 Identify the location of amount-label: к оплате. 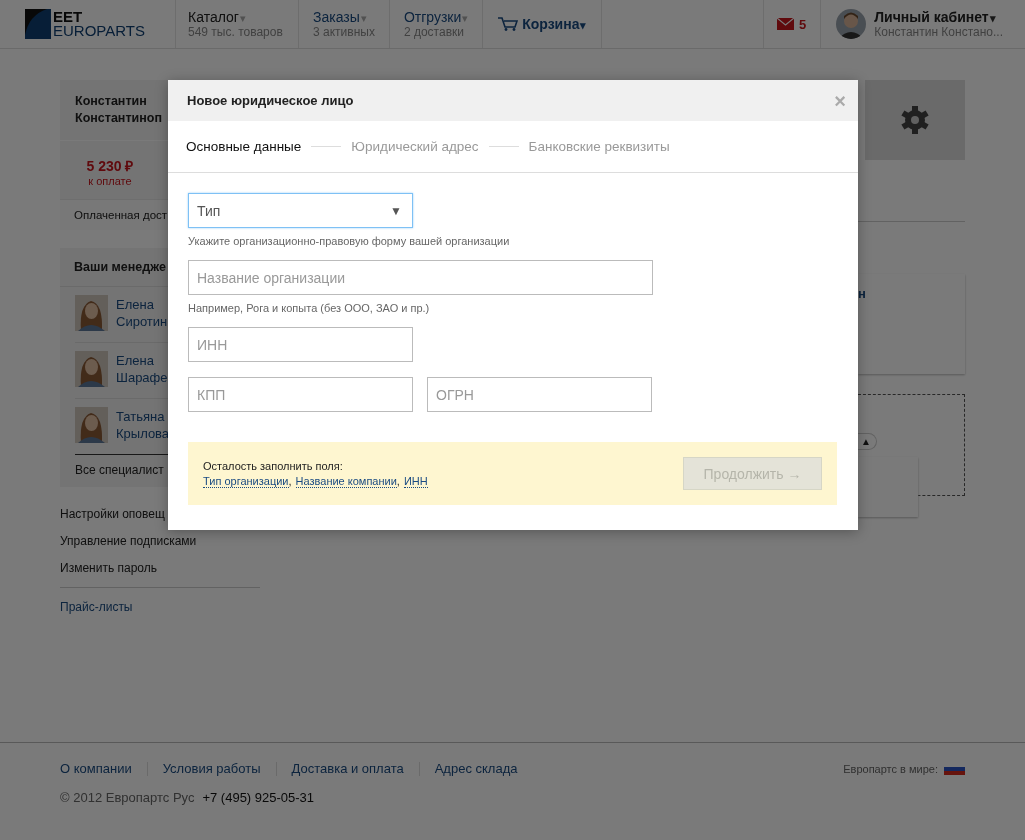
(110, 181).